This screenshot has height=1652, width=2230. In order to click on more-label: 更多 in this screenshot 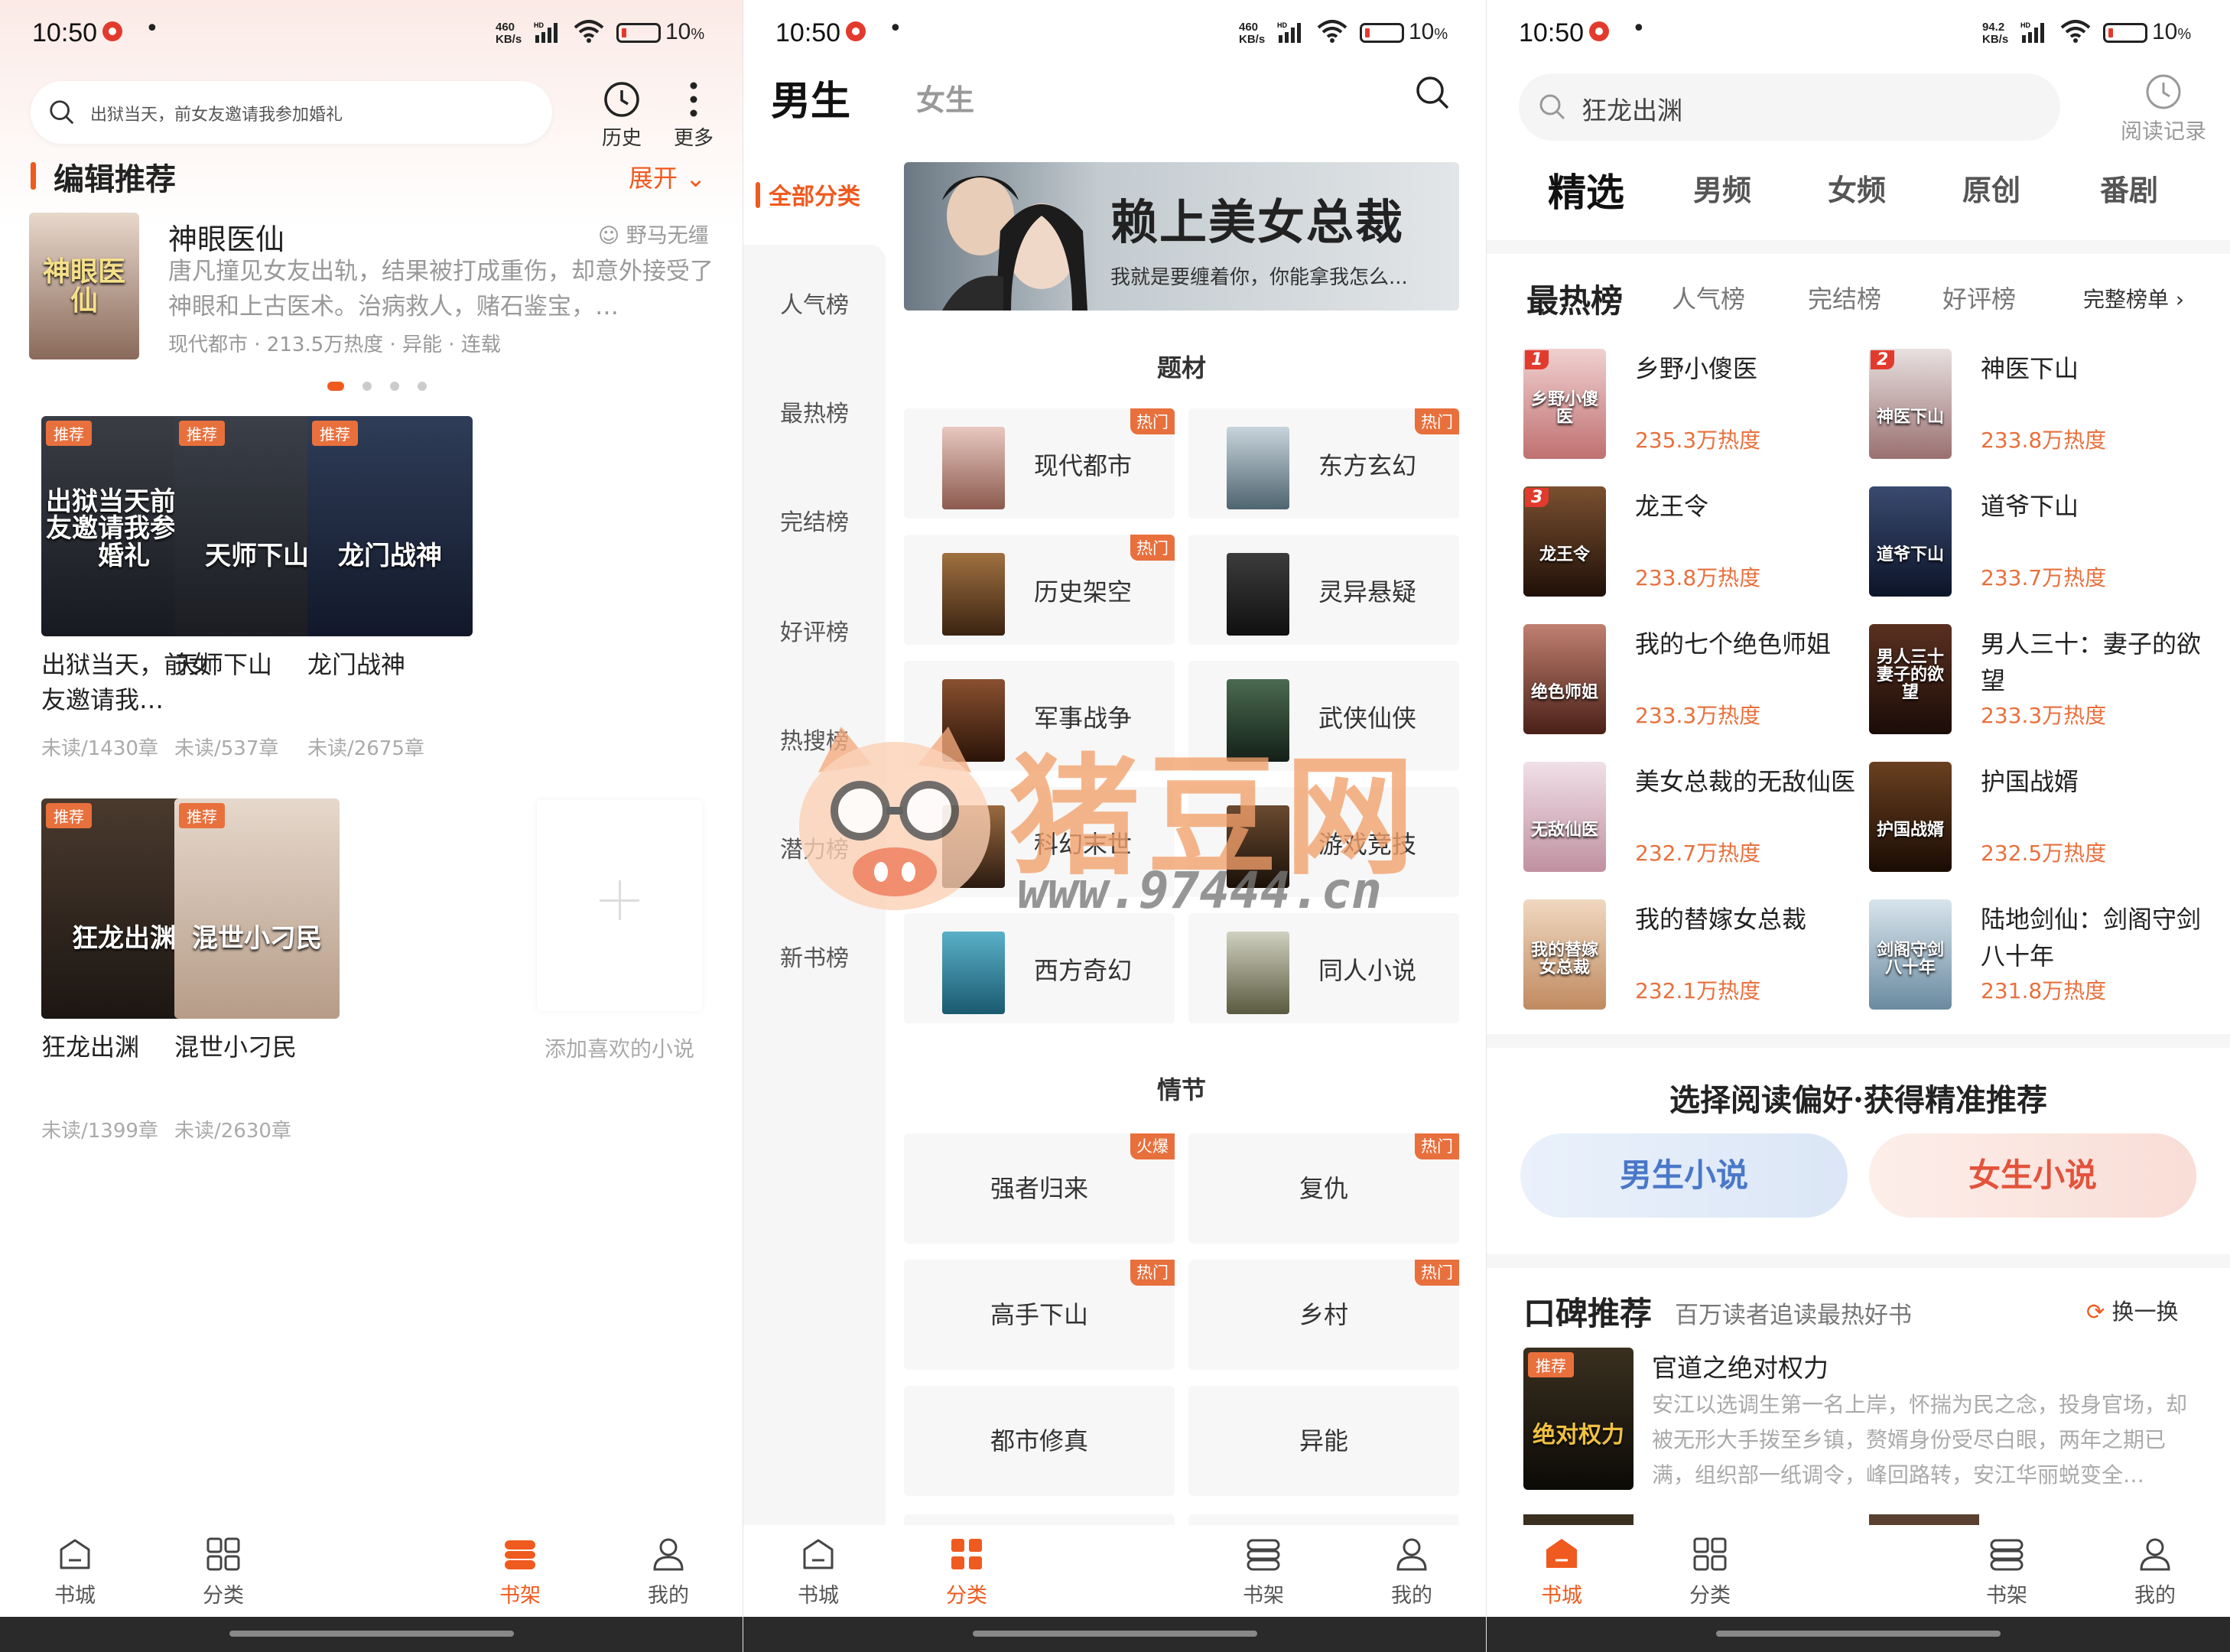, I will do `click(693, 139)`.